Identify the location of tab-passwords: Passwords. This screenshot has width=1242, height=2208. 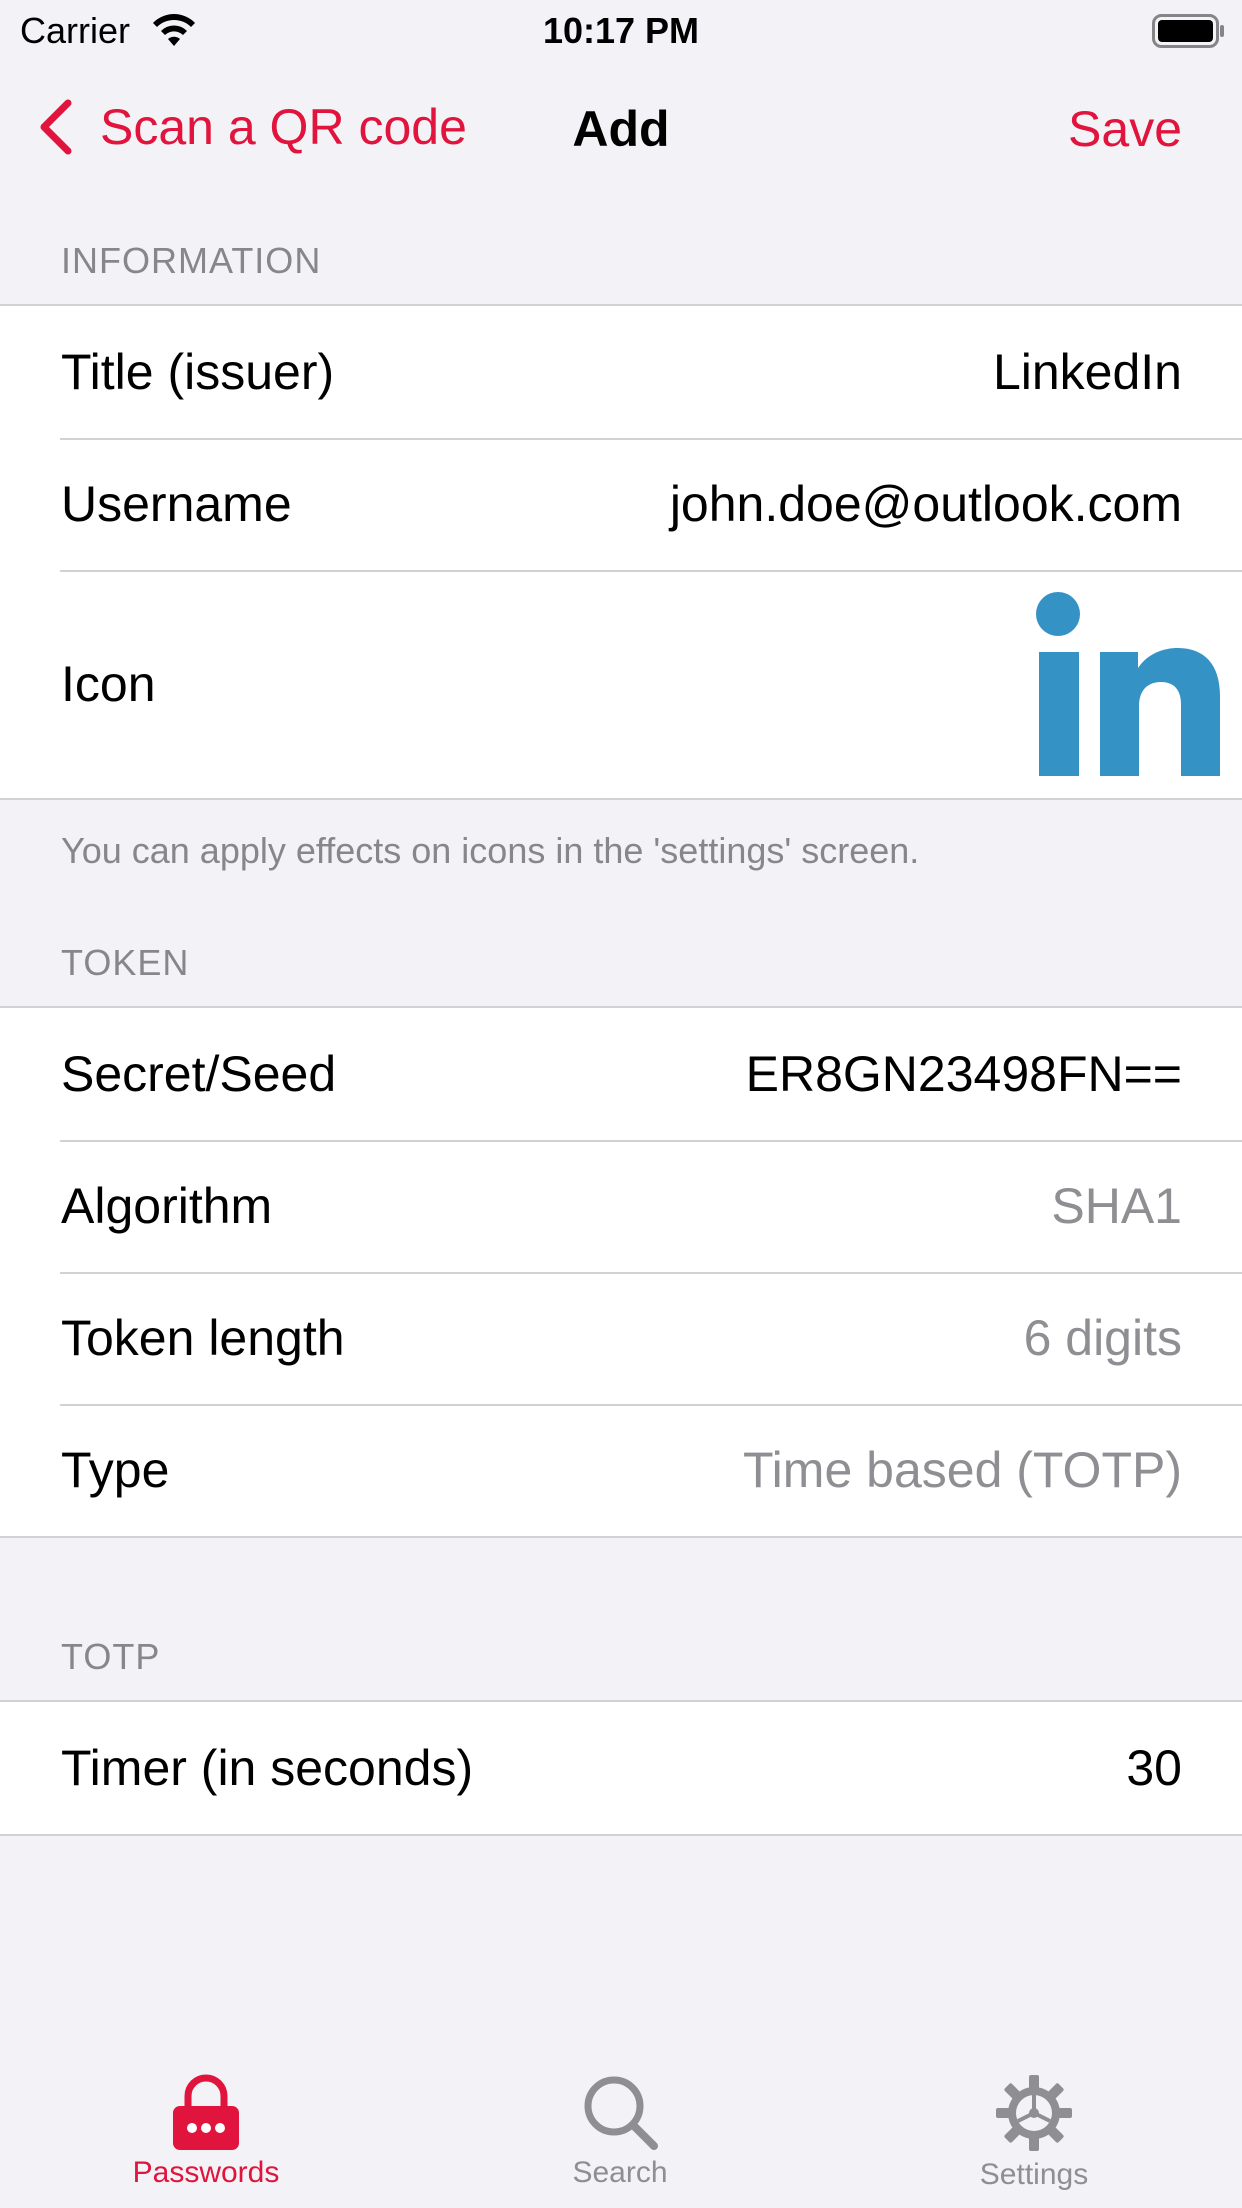
(206, 2132).